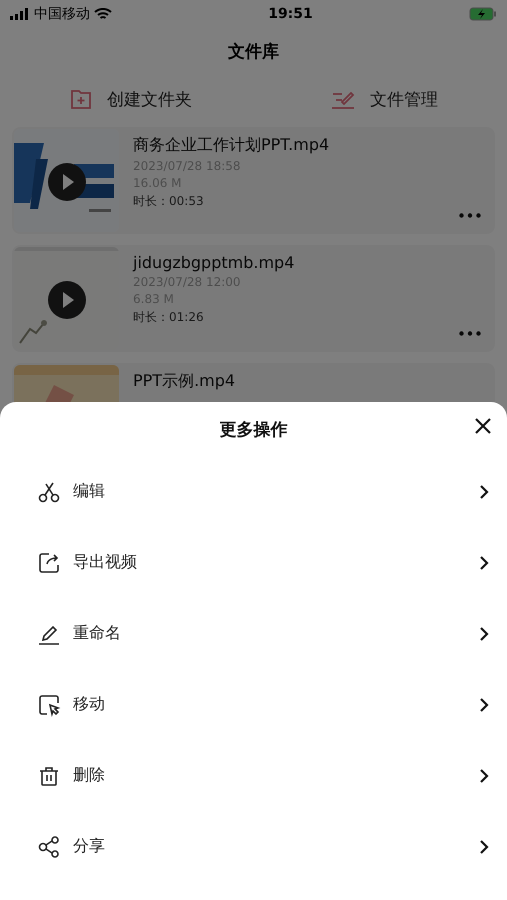 The image size is (507, 900). Describe the element at coordinates (253, 633) in the screenshot. I see `menu-item: 重命名` at that location.